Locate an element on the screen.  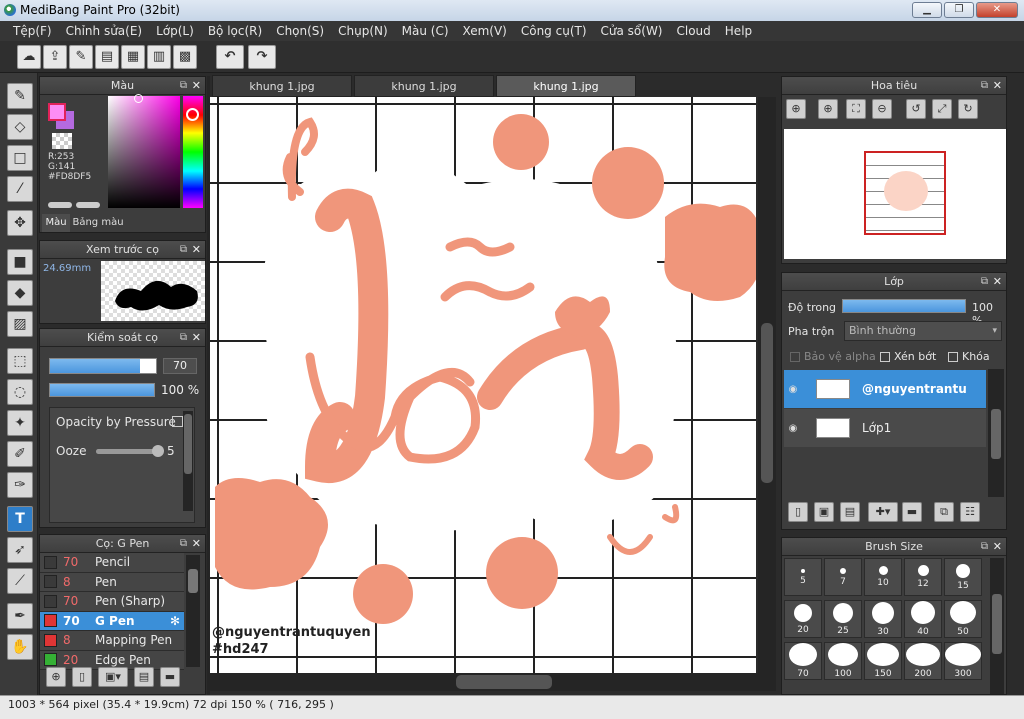
hand-icon: ✋ is located at coordinates (20, 647).